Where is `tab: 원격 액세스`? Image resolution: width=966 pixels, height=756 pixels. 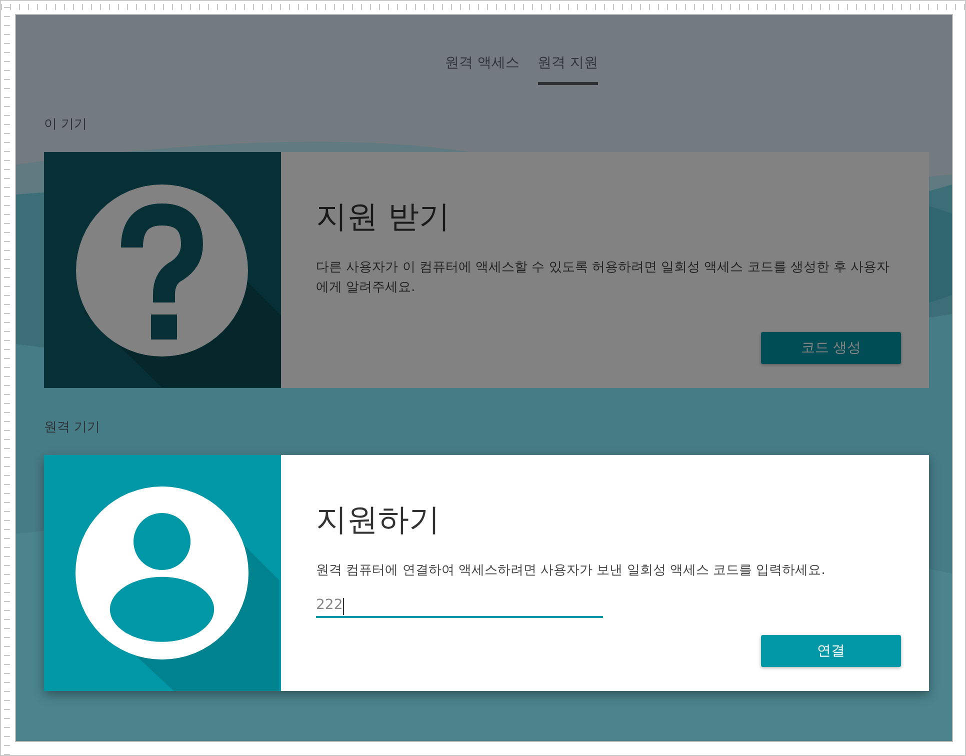 tab: 원격 액세스 is located at coordinates (482, 68).